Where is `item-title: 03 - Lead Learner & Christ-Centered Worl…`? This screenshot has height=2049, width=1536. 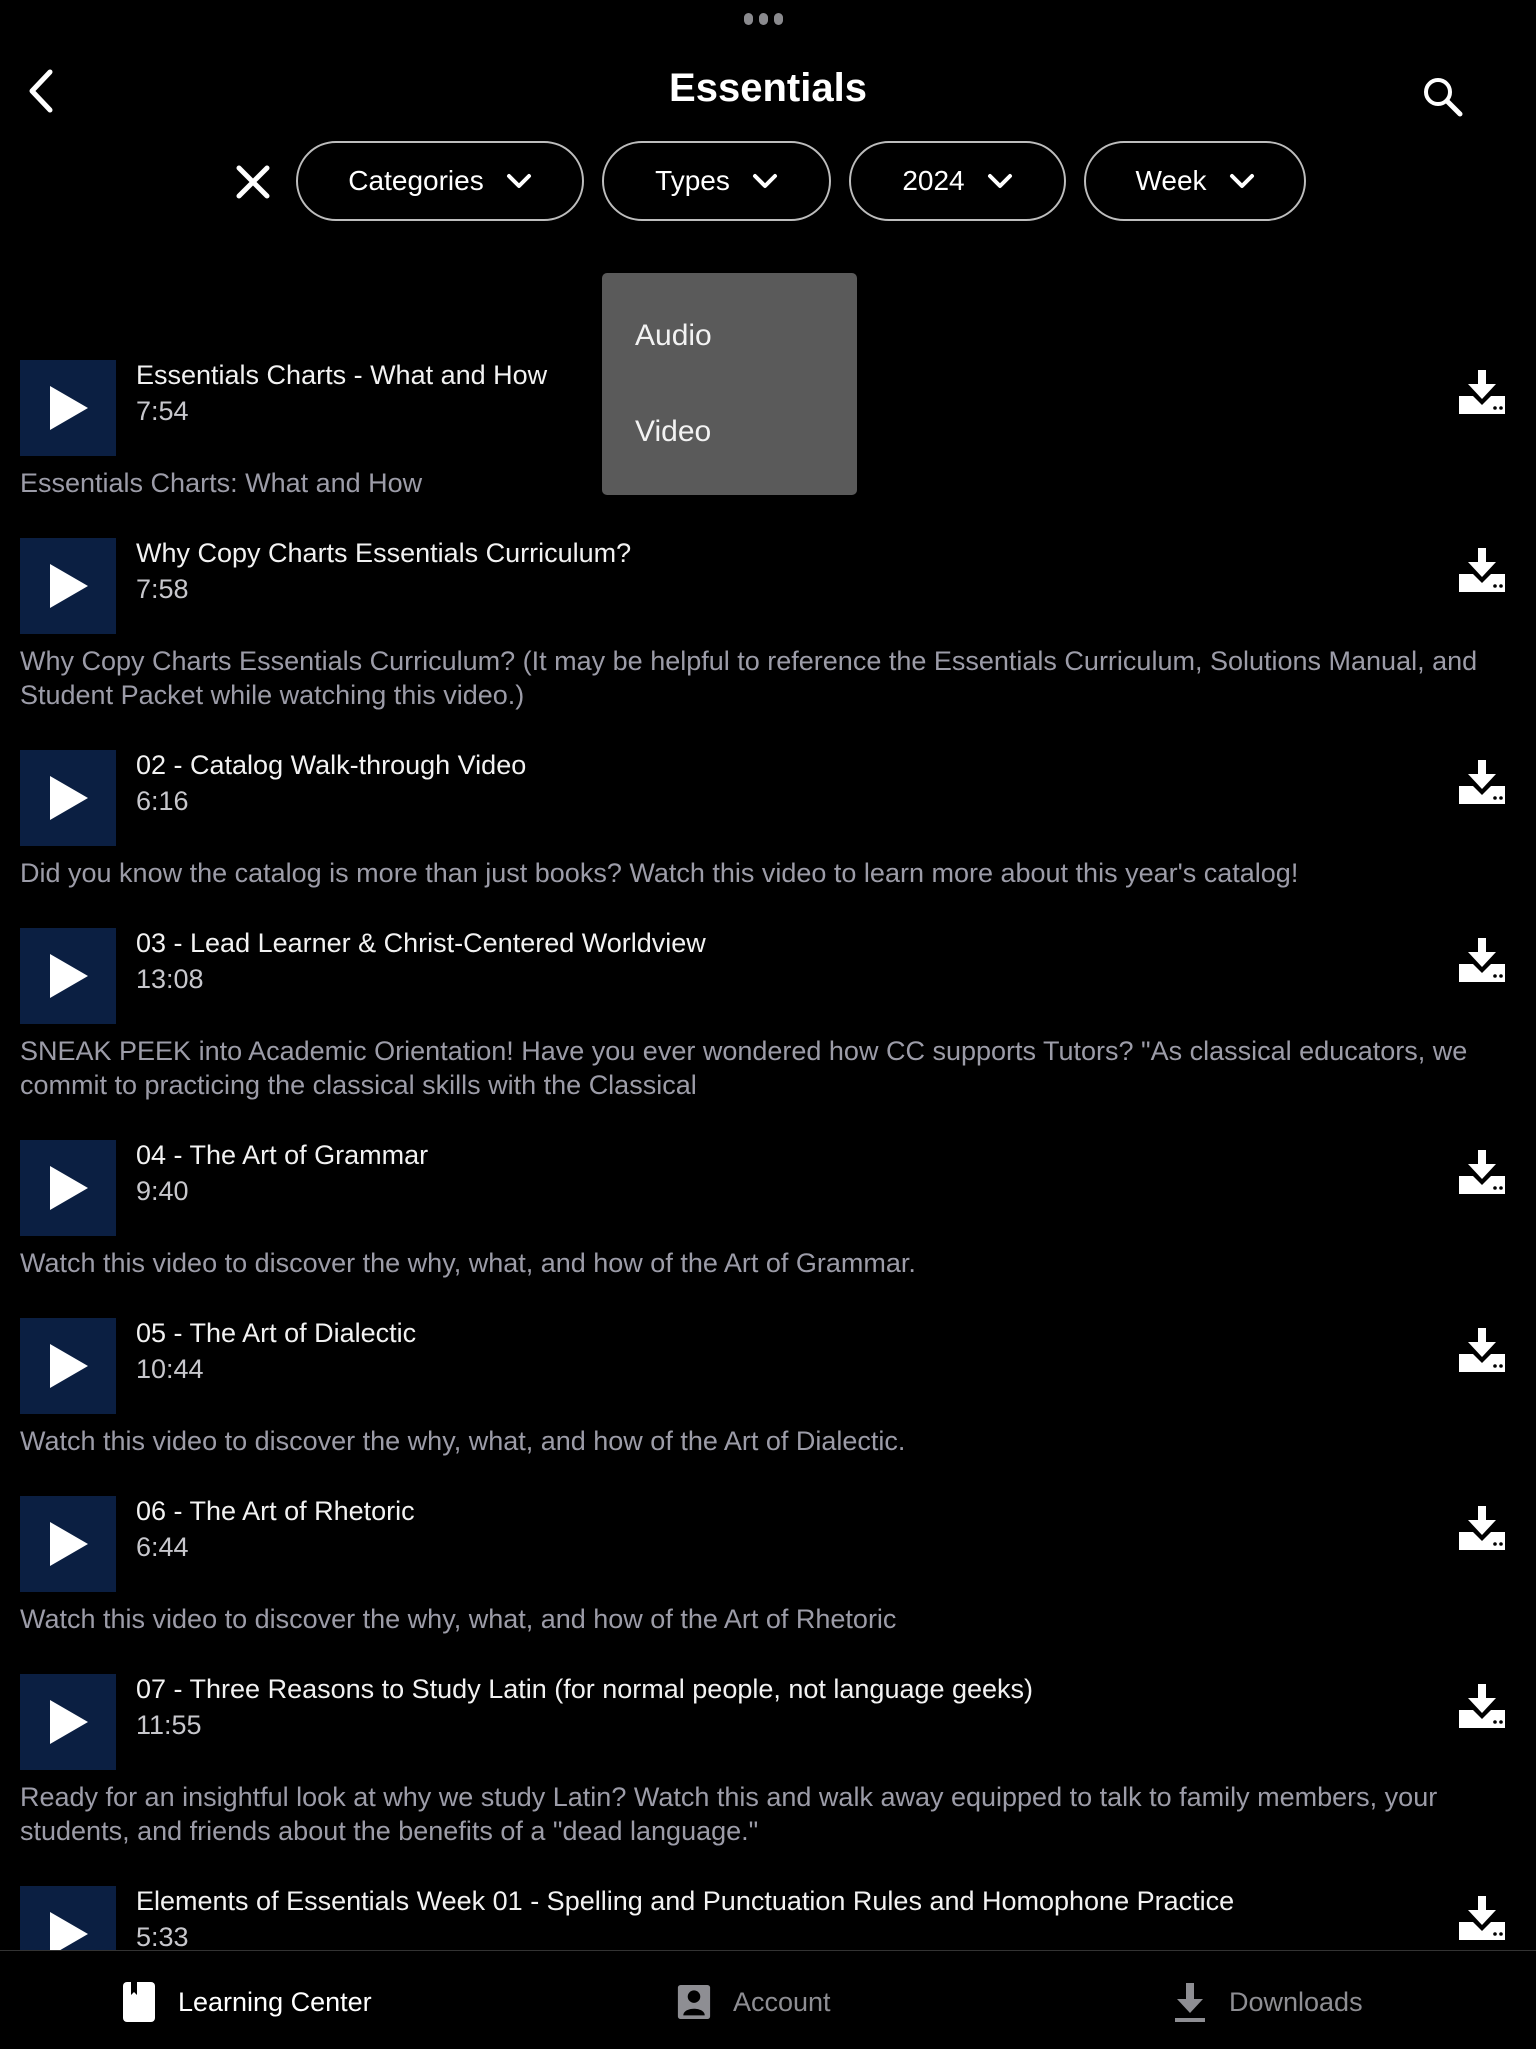
item-title: 03 - Lead Learner & Christ-Centered Worl… is located at coordinates (421, 943).